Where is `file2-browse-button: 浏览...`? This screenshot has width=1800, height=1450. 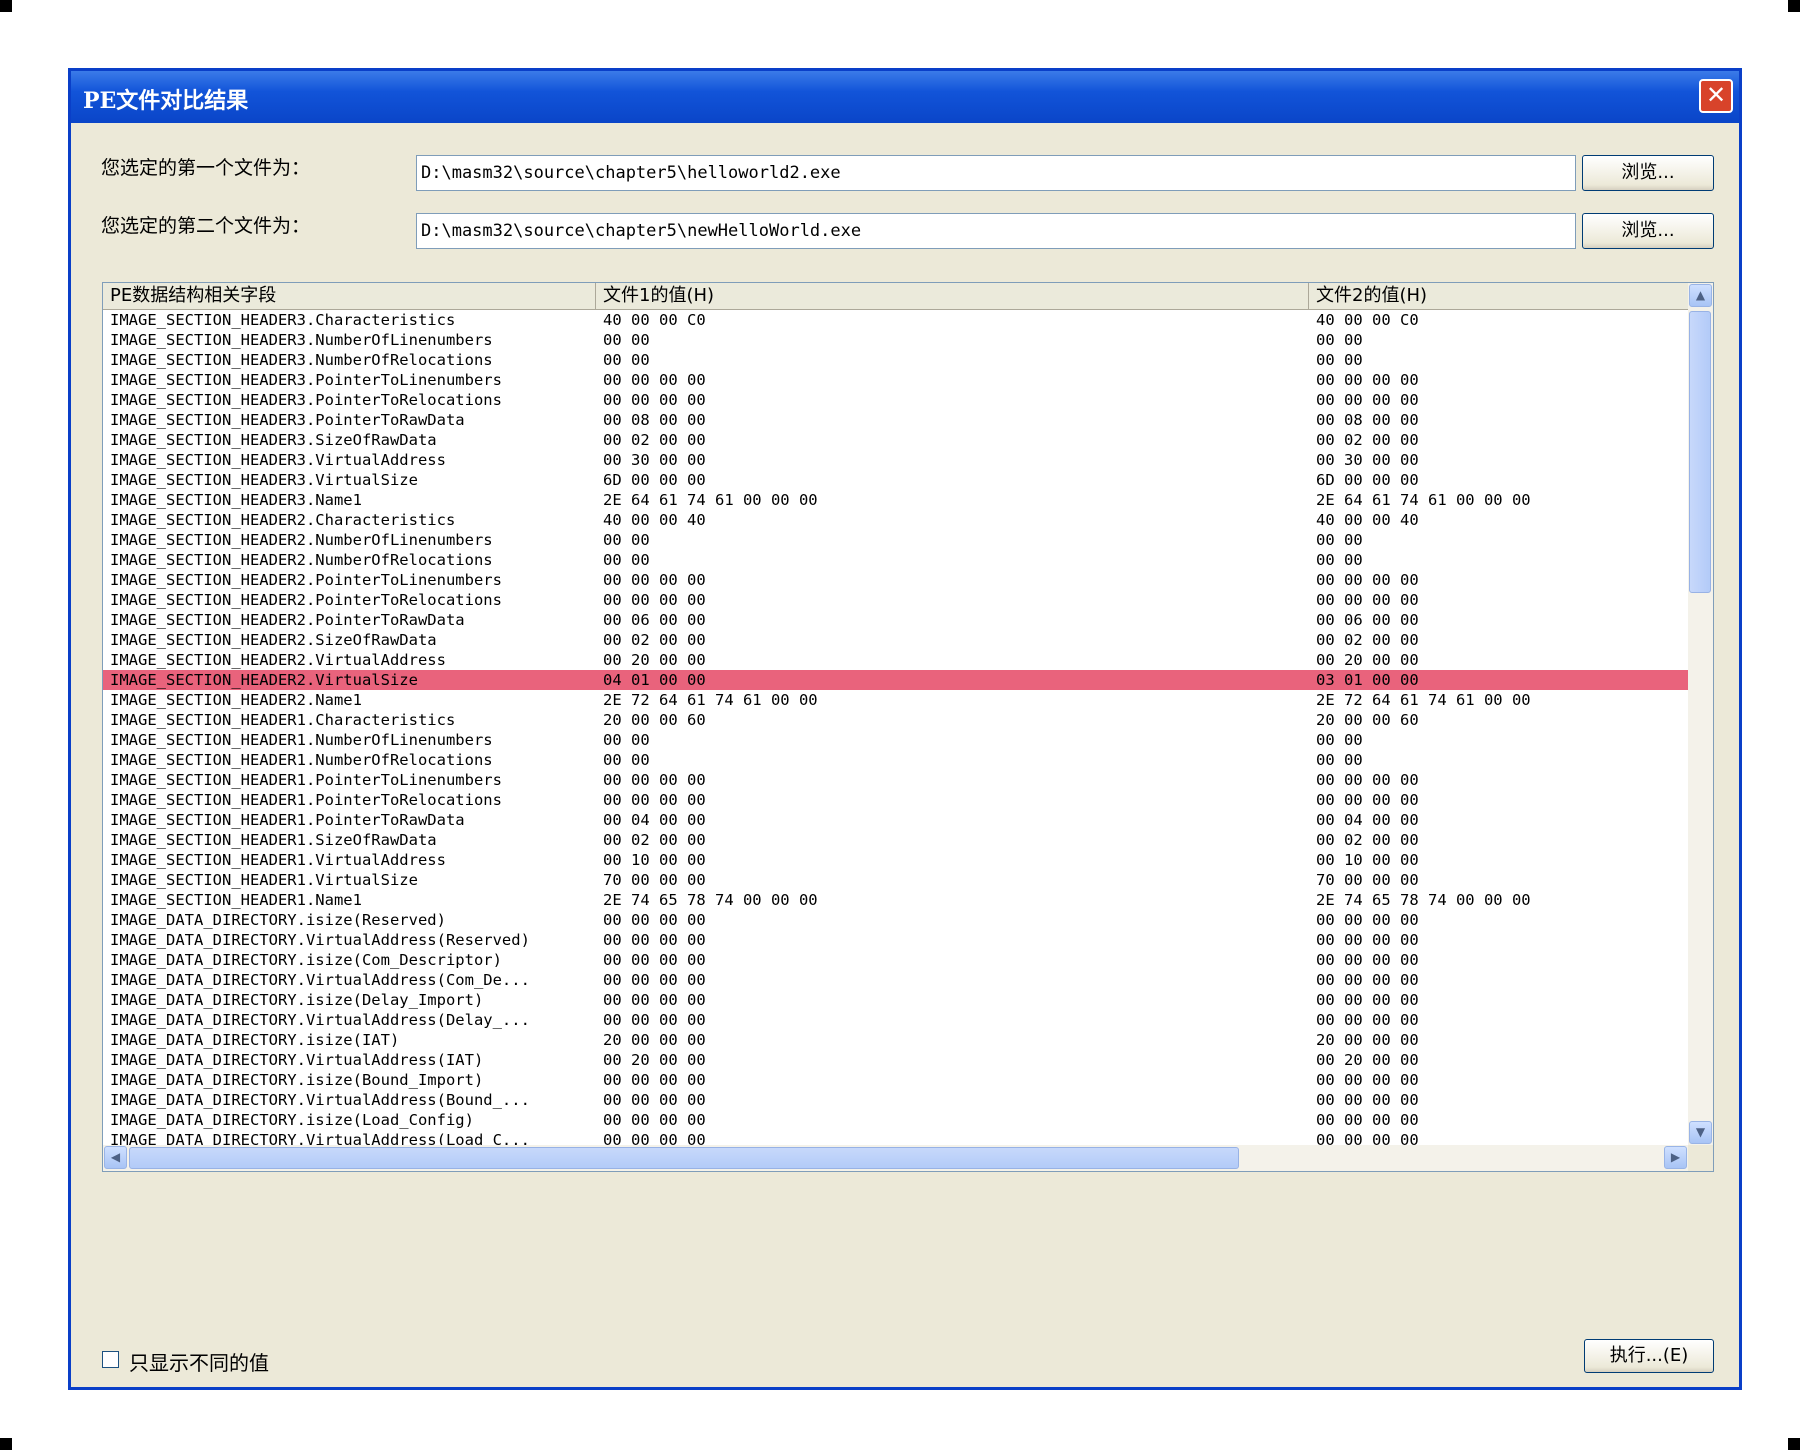 file2-browse-button: 浏览... is located at coordinates (1648, 231).